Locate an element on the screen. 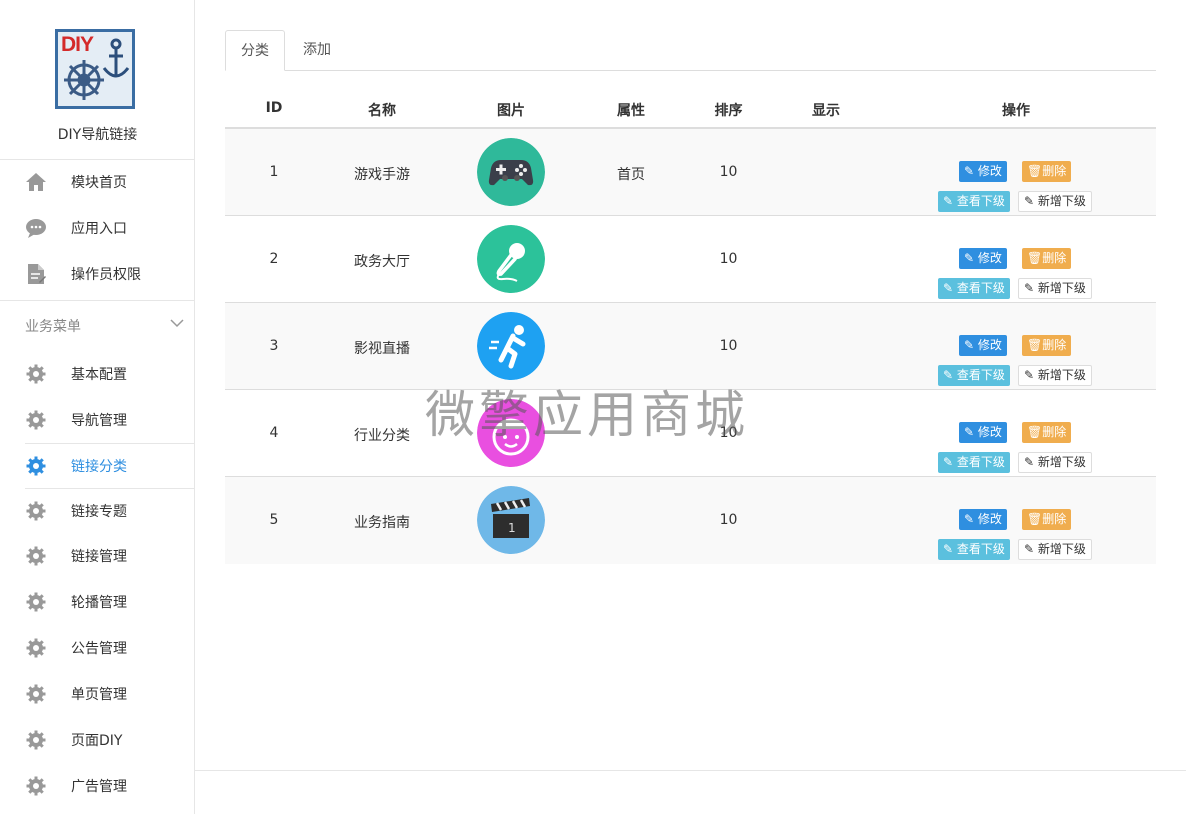 The height and width of the screenshot is (814, 1186). sidebar-item-label: 链接专题 is located at coordinates (99, 512).